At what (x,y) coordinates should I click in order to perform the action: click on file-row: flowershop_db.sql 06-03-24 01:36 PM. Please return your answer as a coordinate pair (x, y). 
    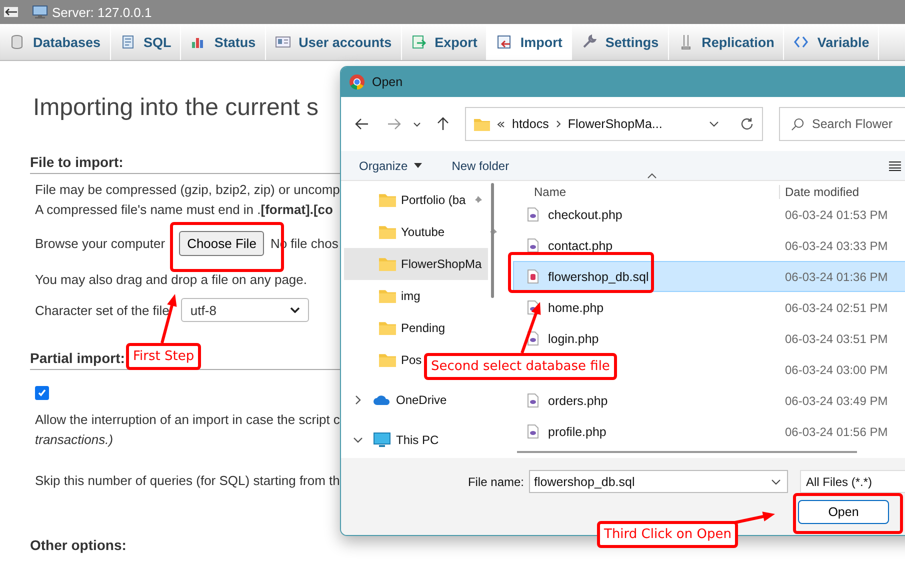
    Looking at the image, I should click on (709, 276).